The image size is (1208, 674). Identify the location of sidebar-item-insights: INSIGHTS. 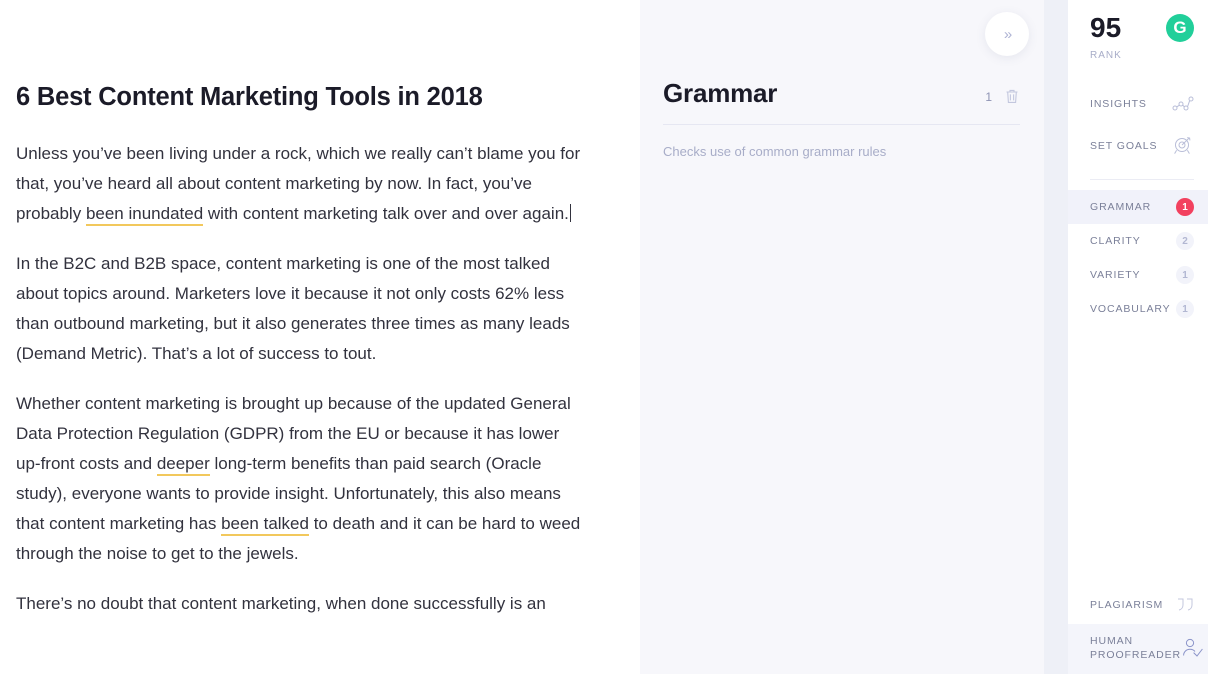
(1138, 104).